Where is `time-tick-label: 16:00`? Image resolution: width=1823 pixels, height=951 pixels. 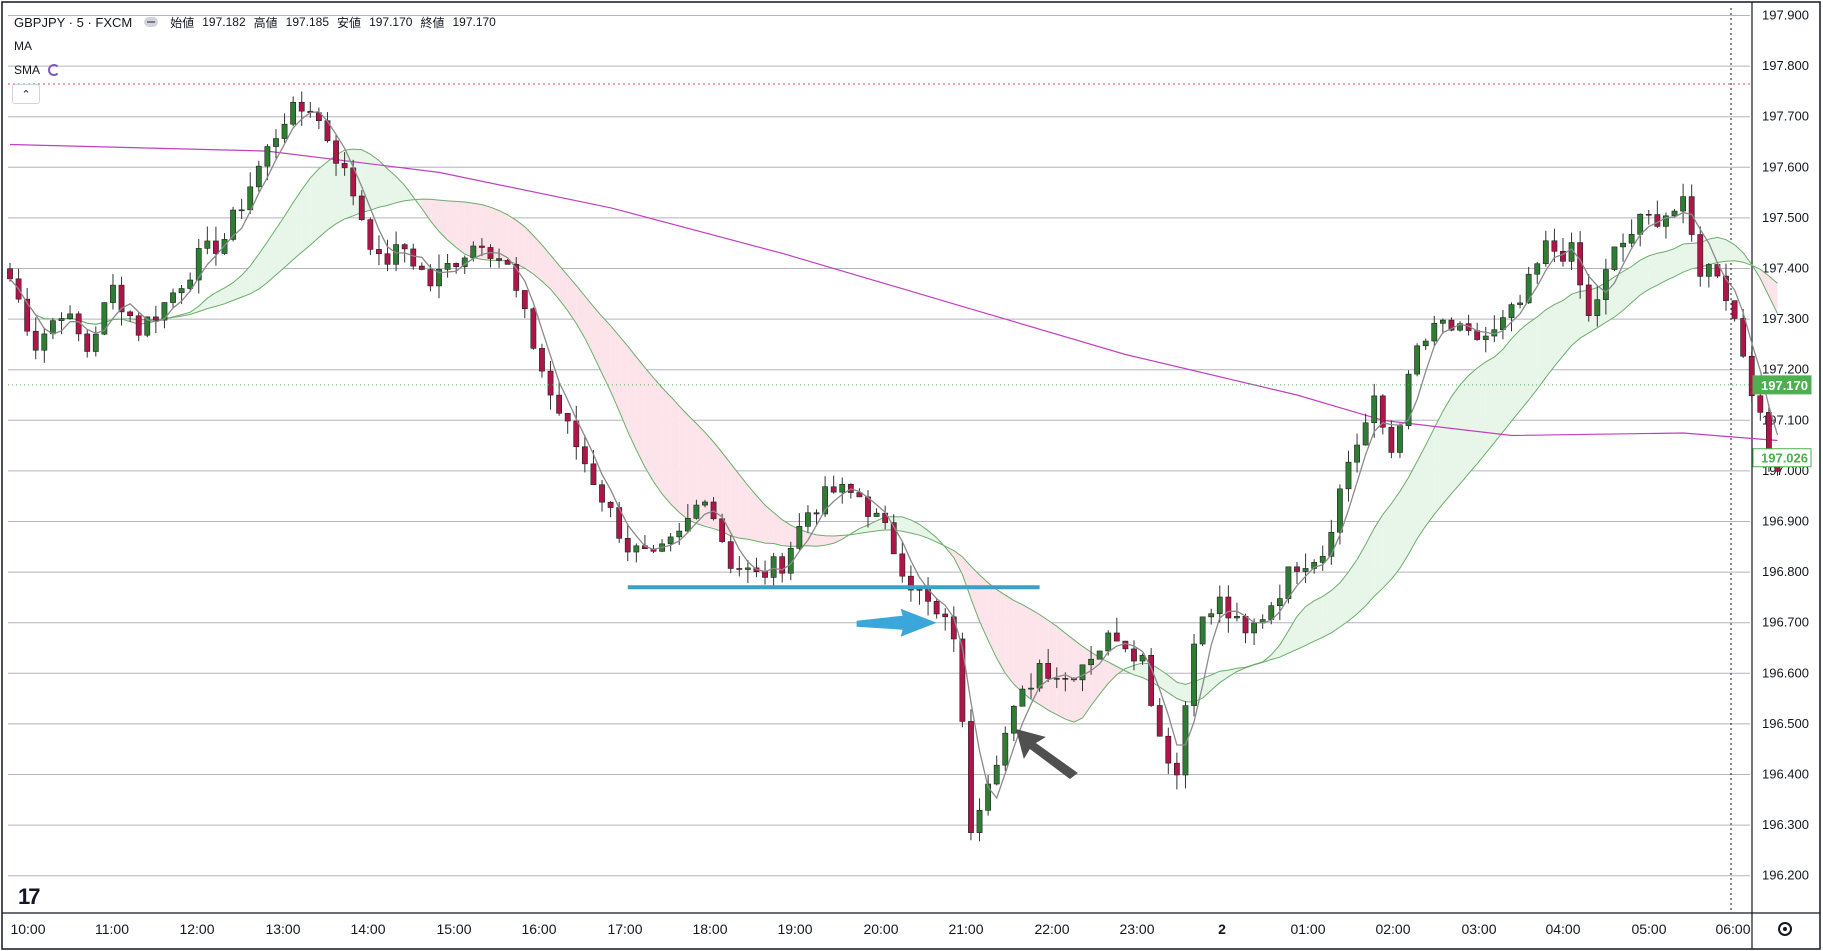 time-tick-label: 16:00 is located at coordinates (538, 929).